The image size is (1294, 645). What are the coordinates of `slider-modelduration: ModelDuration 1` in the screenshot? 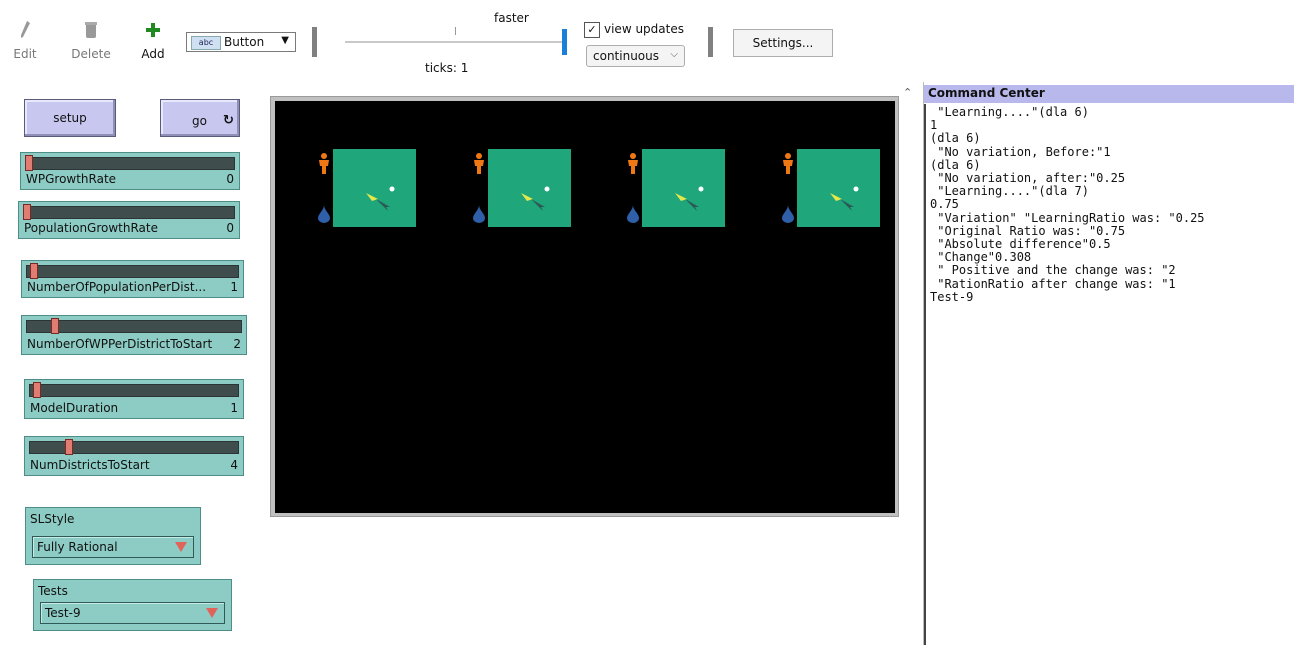 It's located at (134, 399).